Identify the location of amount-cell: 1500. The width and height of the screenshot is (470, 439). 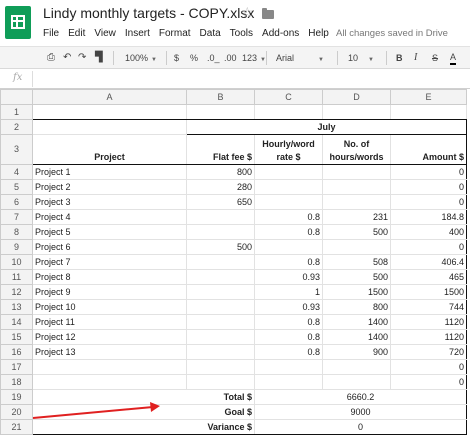
(428, 292).